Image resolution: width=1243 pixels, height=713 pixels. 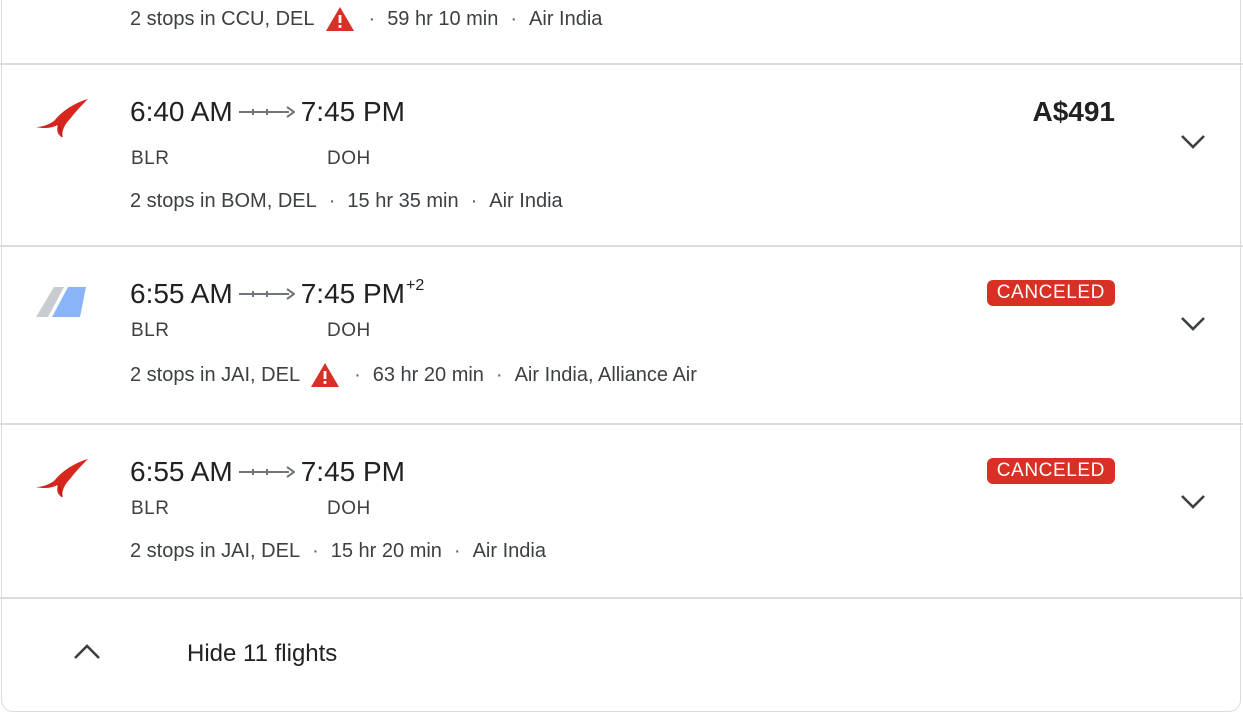 What do you see at coordinates (1073, 111) in the screenshot?
I see `price: A$491` at bounding box center [1073, 111].